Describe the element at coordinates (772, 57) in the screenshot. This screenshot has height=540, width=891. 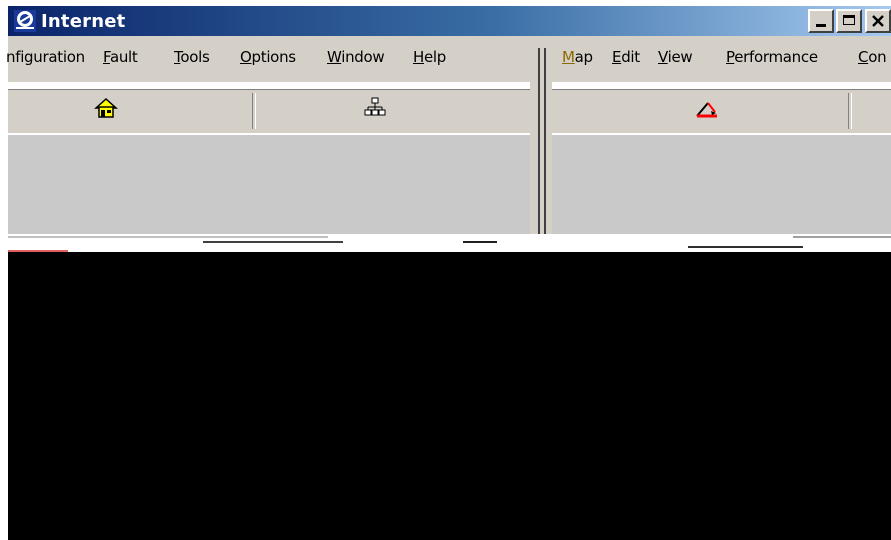
I see `menu-performance: Performance` at that location.